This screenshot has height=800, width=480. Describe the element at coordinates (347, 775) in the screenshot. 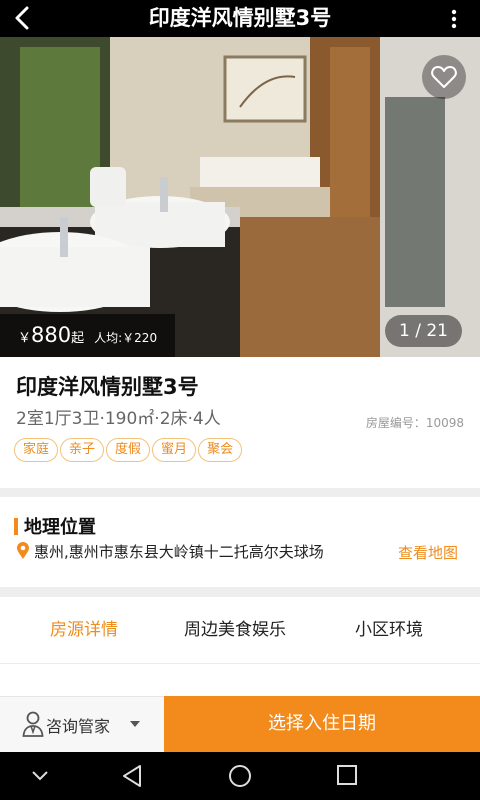

I see `nav-recents-icon` at that location.